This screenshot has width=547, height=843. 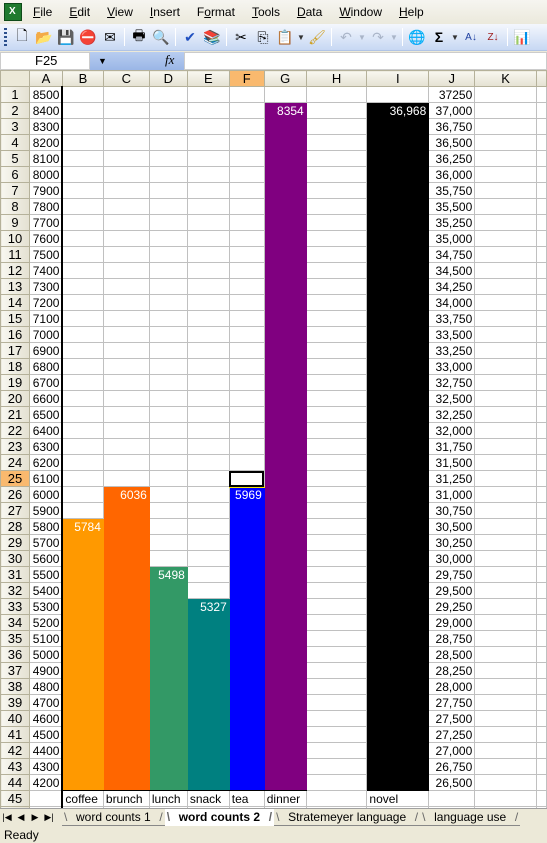 I want to click on cell-c14, so click(x=126, y=302).